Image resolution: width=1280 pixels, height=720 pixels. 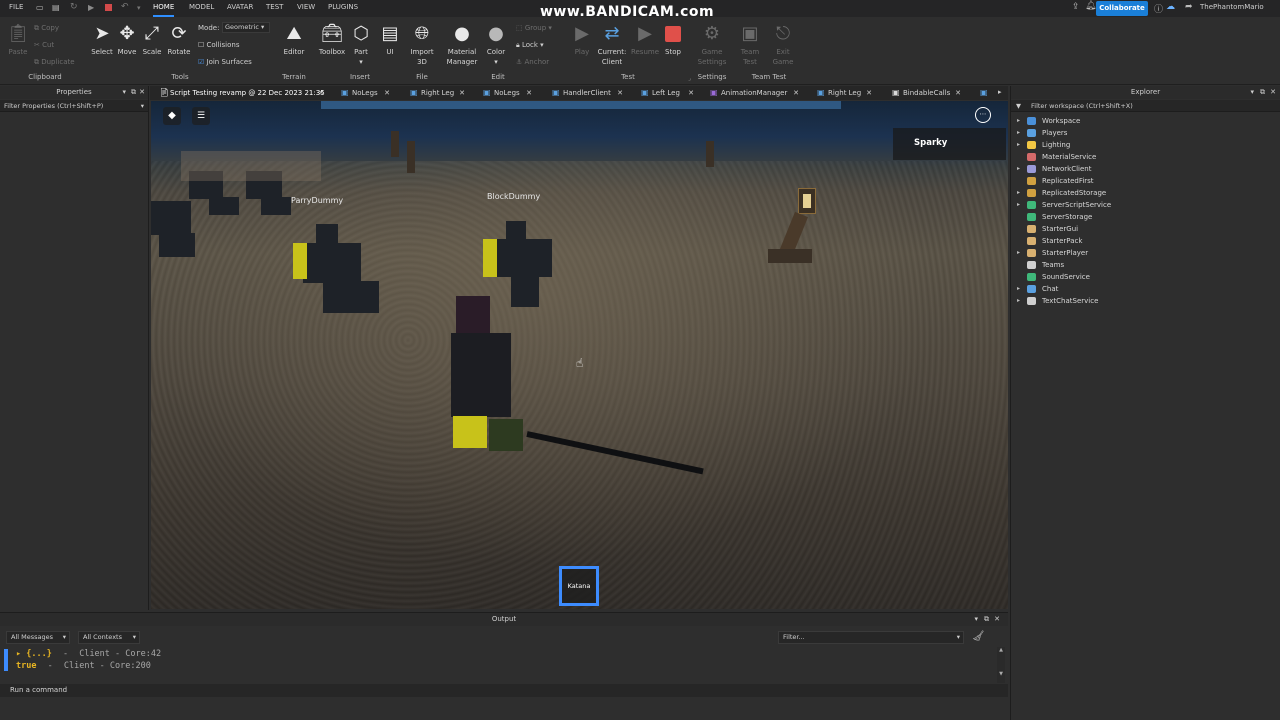 What do you see at coordinates (332, 40) in the screenshot?
I see `toolbox-button: 🧰︎ Toolbox` at bounding box center [332, 40].